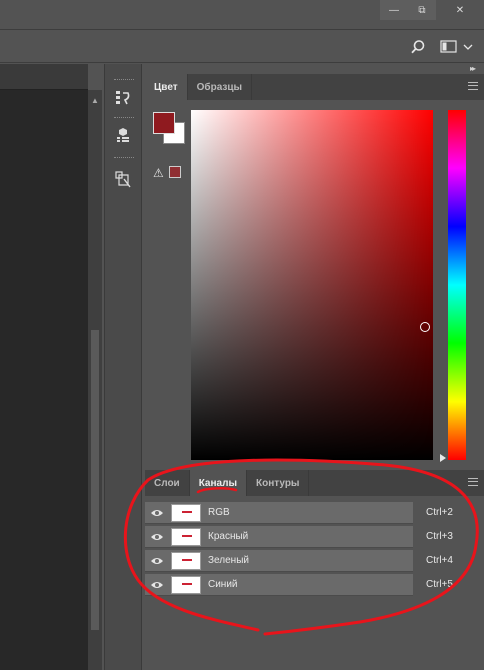 Image resolution: width=484 pixels, height=670 pixels. I want to click on document-tab-bar, so click(44, 77).